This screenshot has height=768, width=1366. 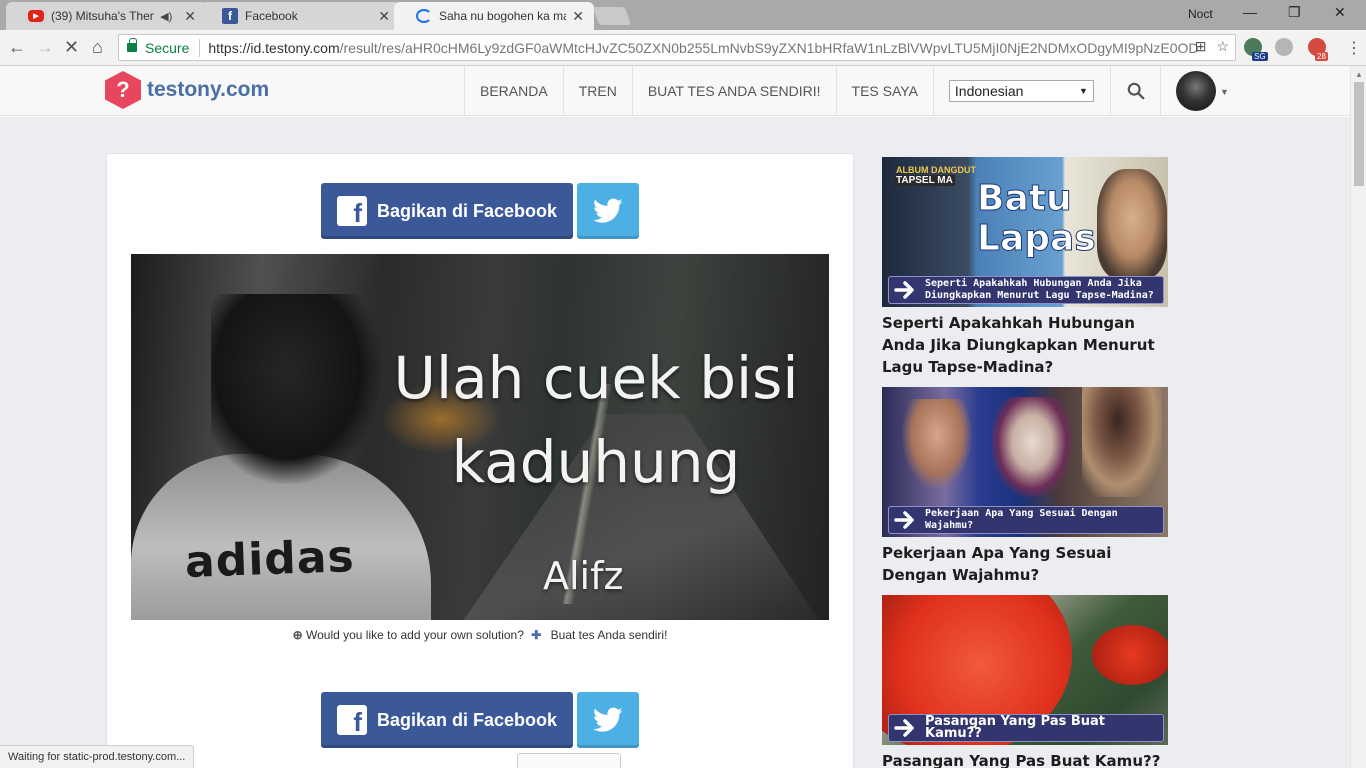 I want to click on nav-tren: TREN, so click(x=597, y=91).